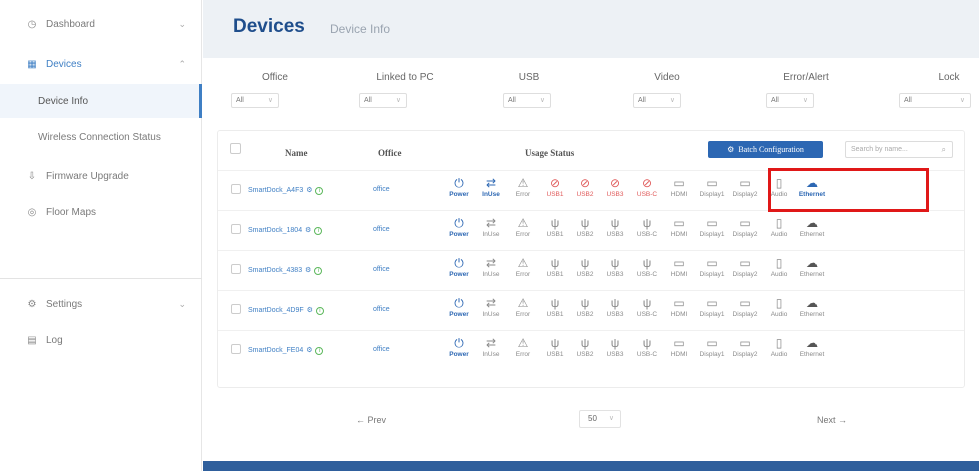  I want to click on sidebar-item-firmware: ⇩ Firmware Upgrade, so click(101, 176).